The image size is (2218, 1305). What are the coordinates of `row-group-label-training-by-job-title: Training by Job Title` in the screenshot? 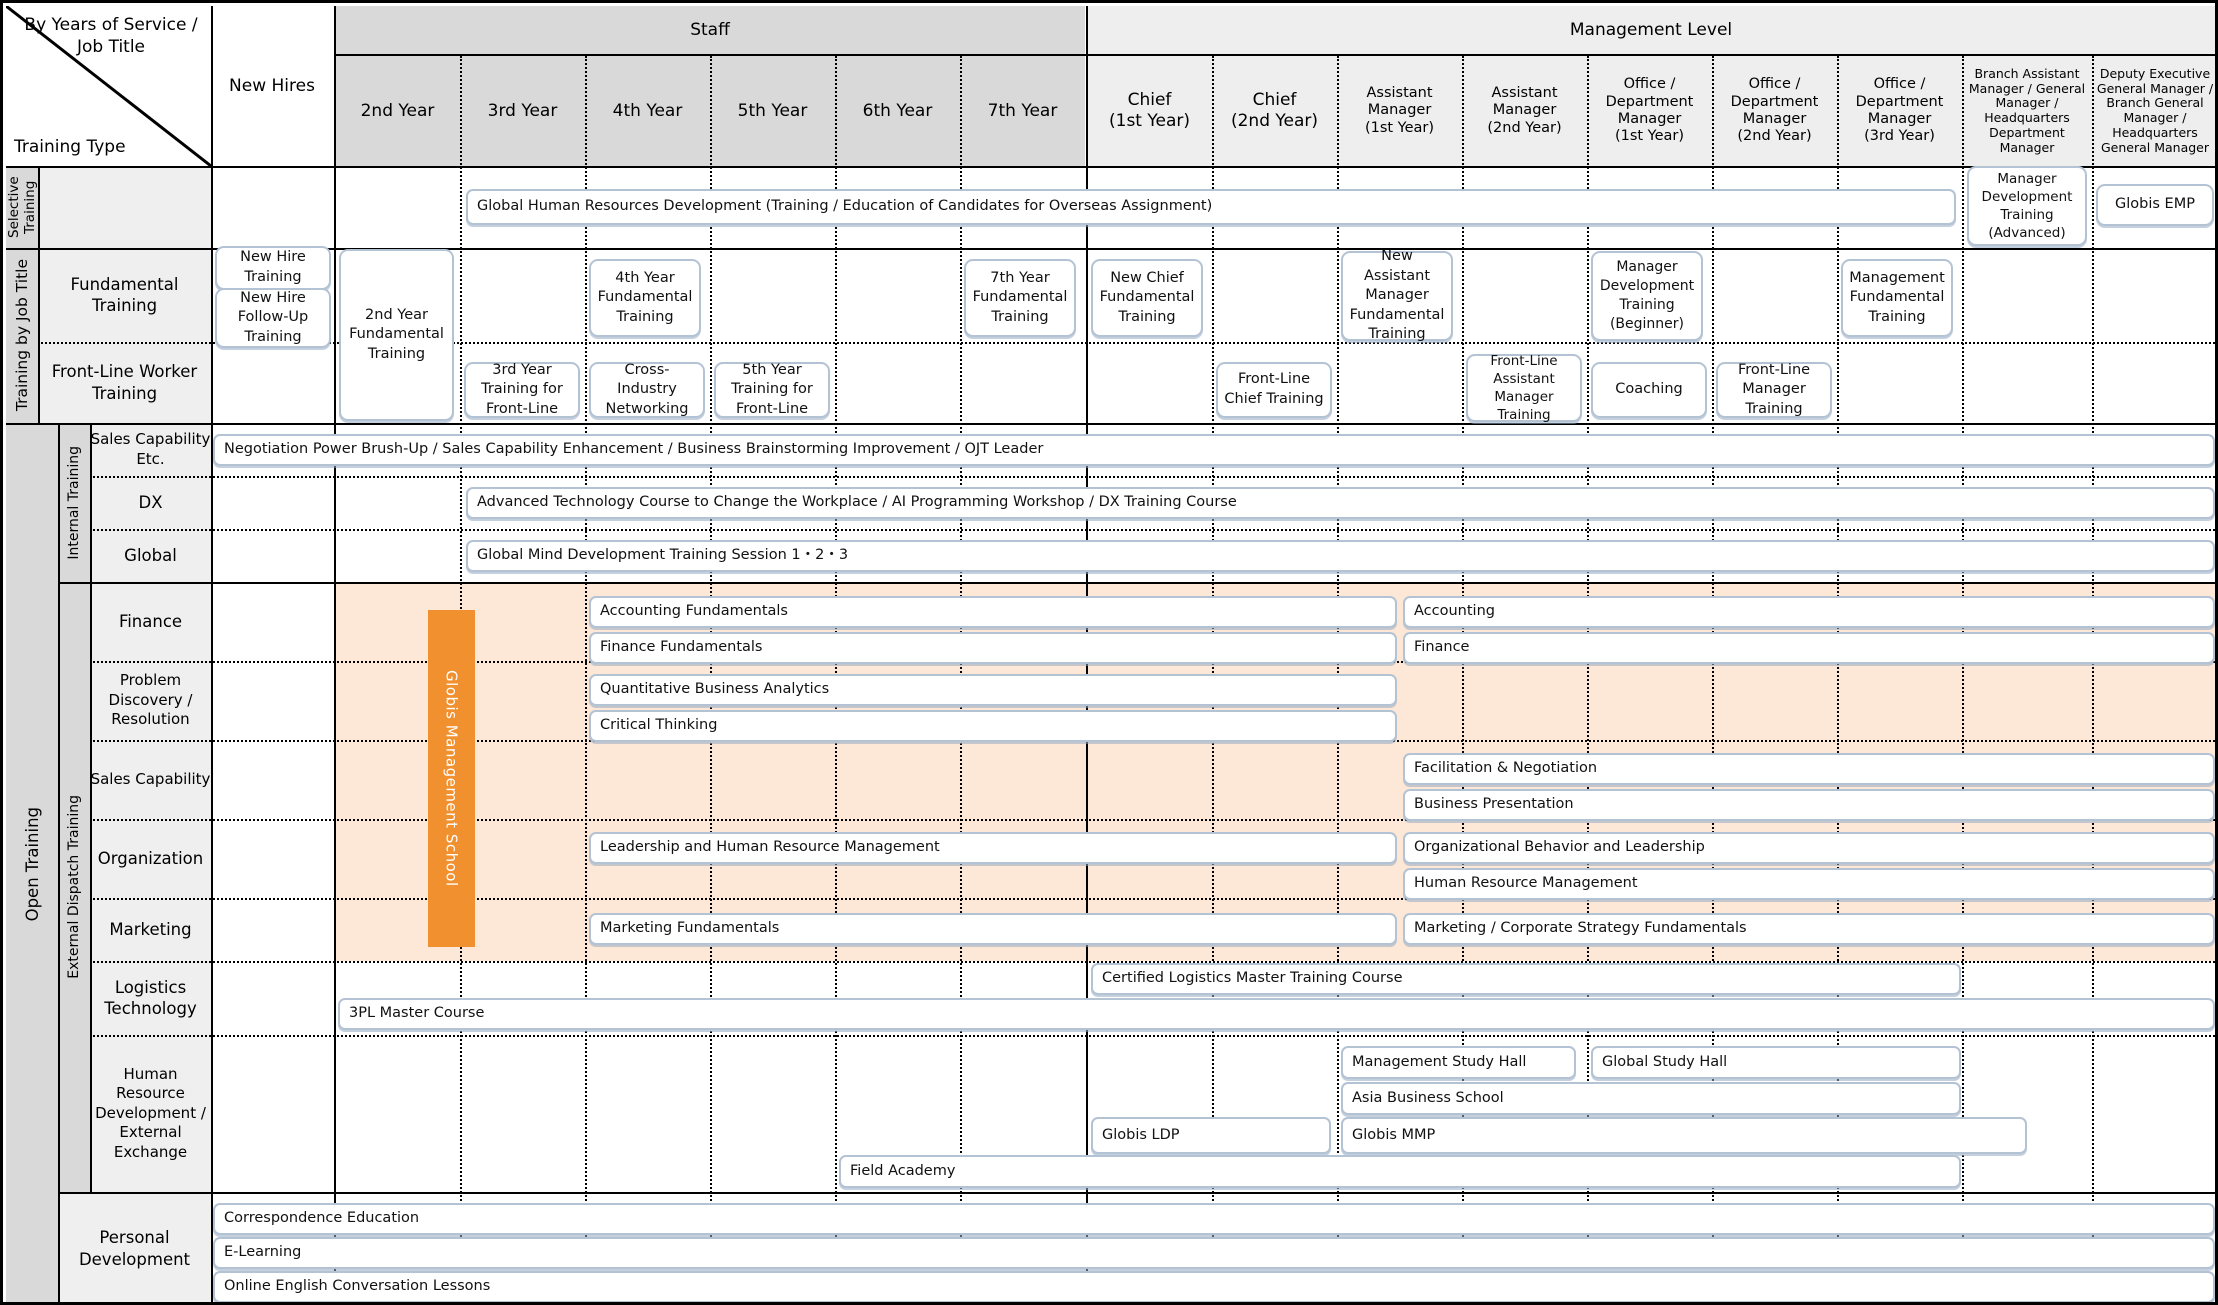 It's located at (22, 335).